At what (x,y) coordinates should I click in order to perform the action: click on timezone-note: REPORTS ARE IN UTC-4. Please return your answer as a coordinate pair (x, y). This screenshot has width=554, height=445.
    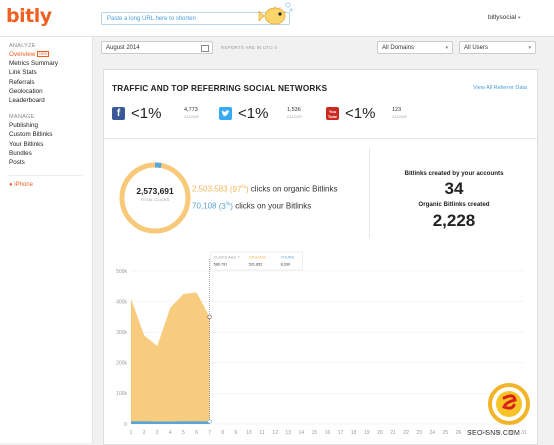
    Looking at the image, I should click on (249, 47).